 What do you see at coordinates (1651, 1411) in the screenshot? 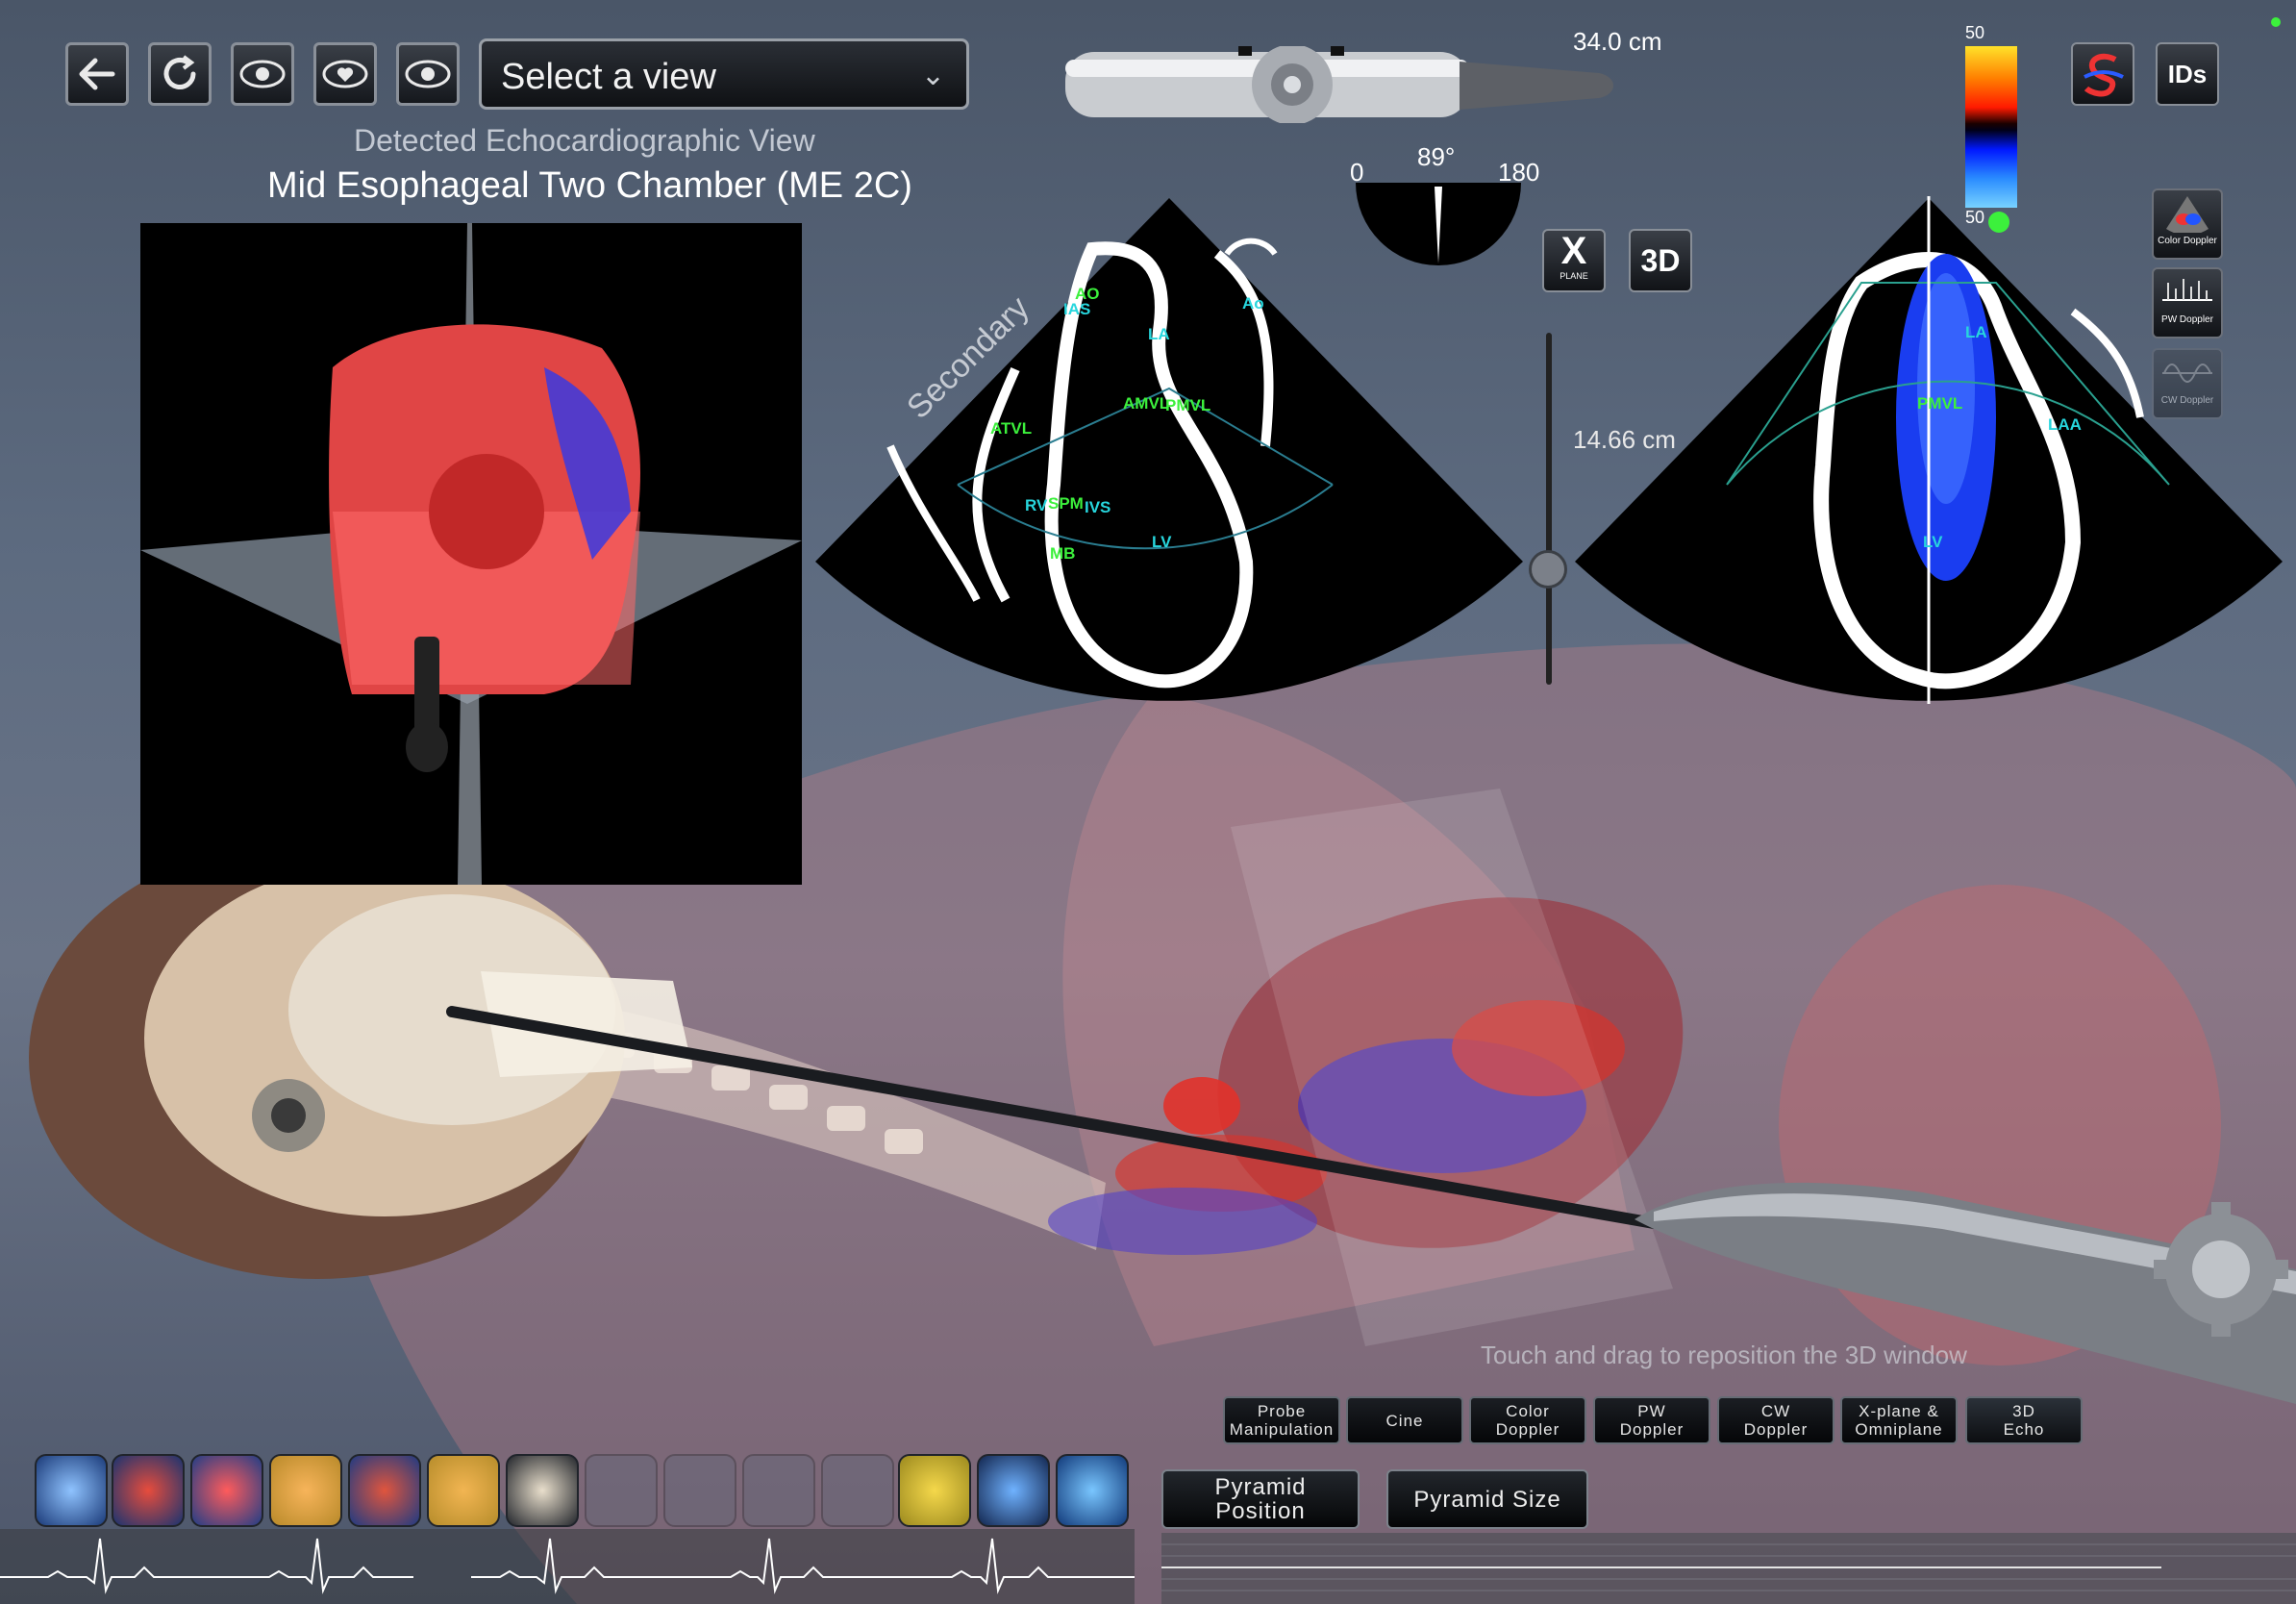
I see `mode-label-line1: PW` at bounding box center [1651, 1411].